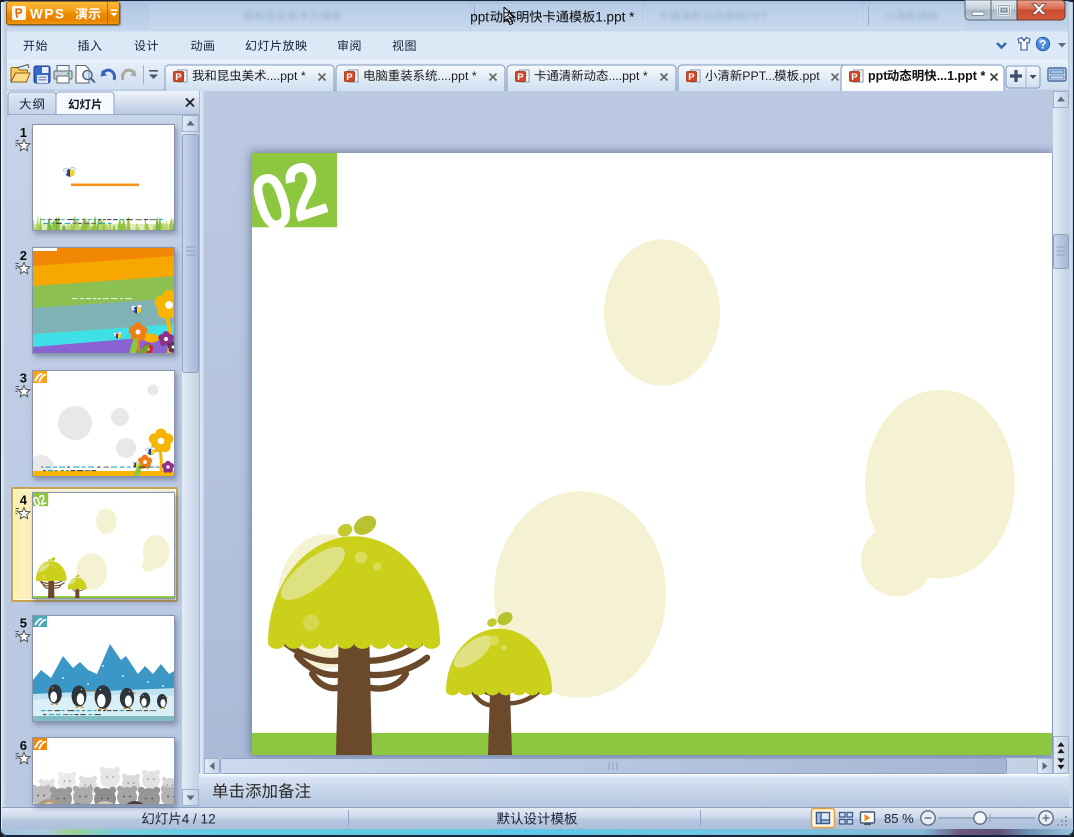  I want to click on svg-text: 5, so click(23, 623).